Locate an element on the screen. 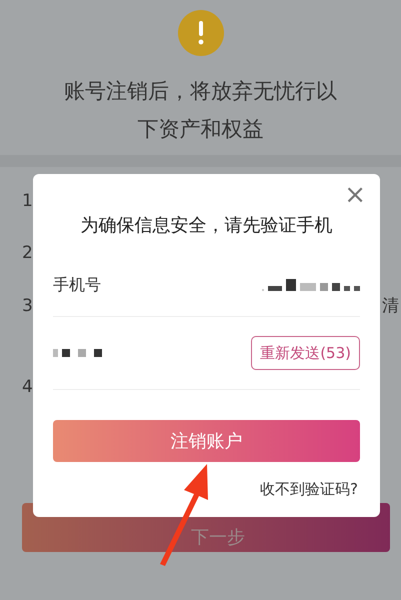 Image resolution: width=401 pixels, height=600 pixels. cancel-account-button: 注销账户 is located at coordinates (206, 441).